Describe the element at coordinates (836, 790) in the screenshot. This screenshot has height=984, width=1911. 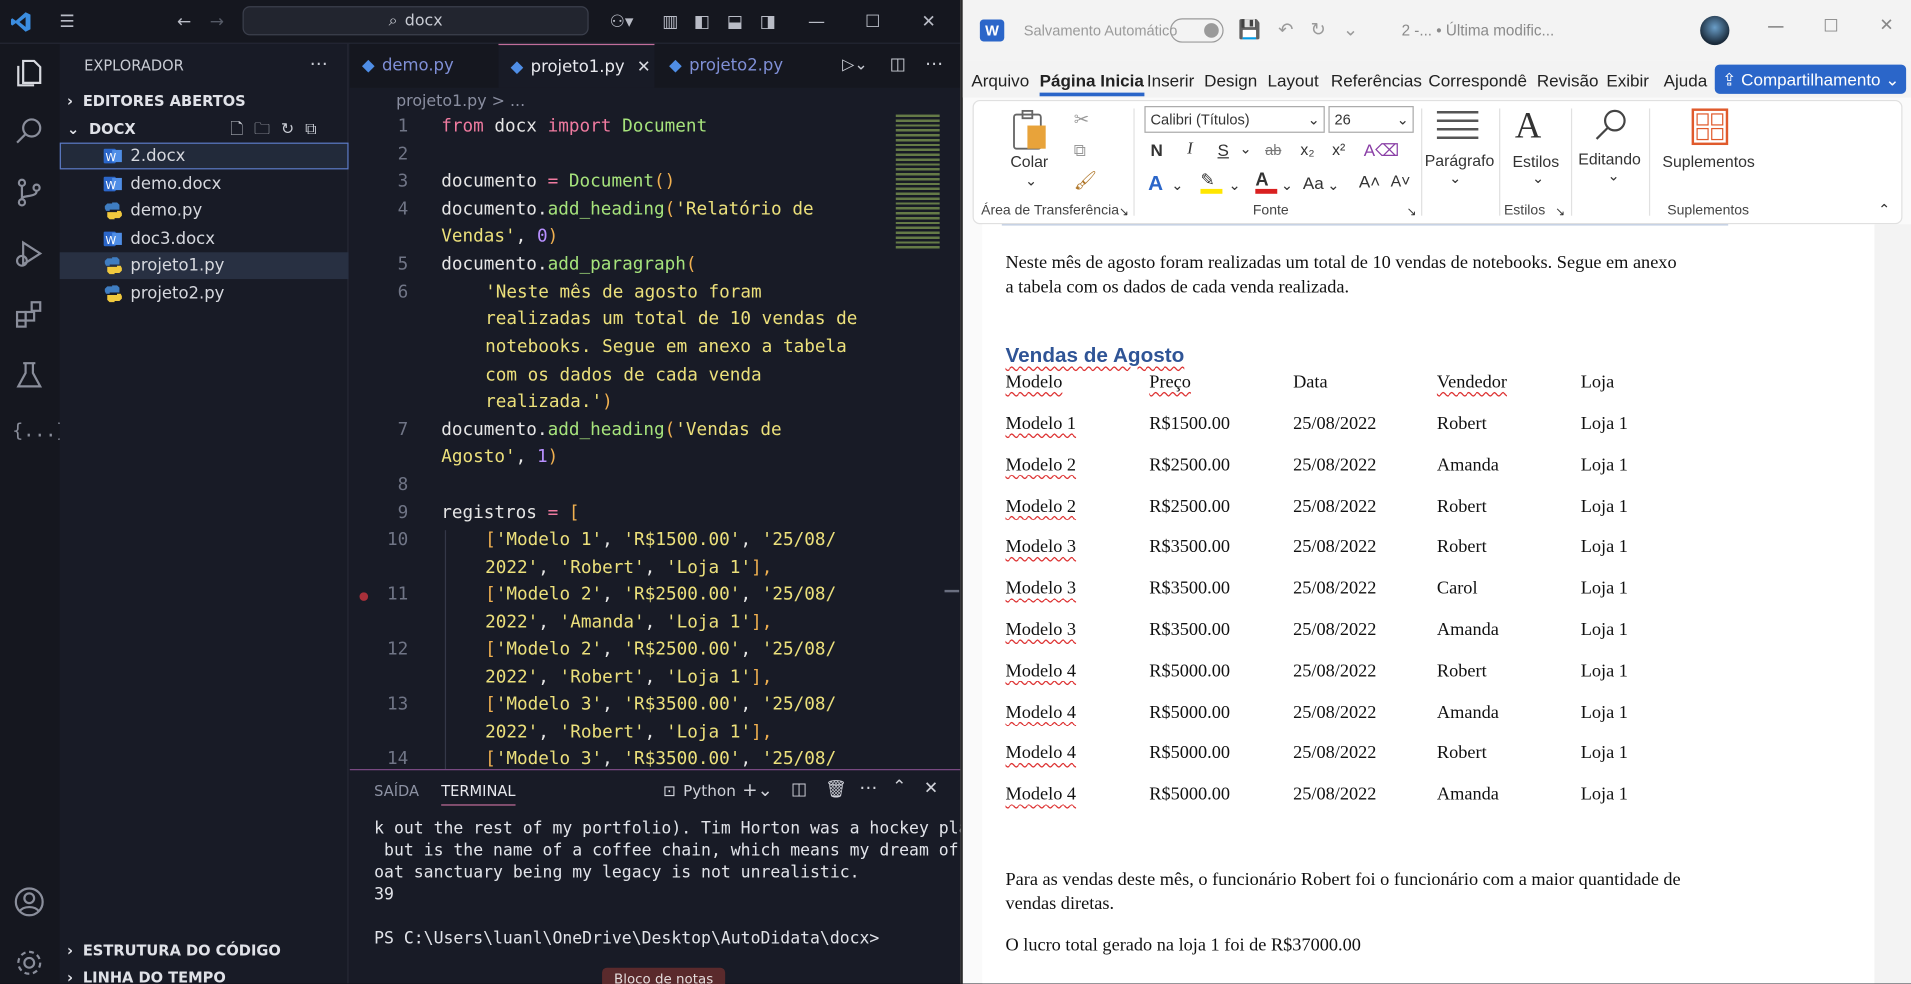
I see `trash-icon: 🗑` at that location.